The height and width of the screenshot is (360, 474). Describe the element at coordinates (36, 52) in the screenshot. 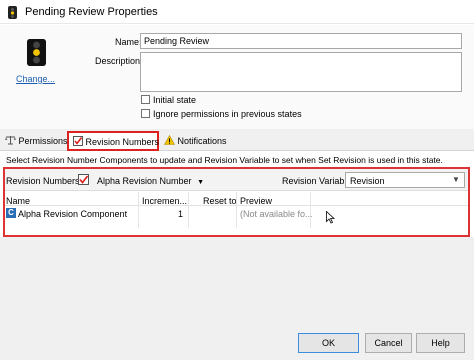

I see `state-icon` at that location.